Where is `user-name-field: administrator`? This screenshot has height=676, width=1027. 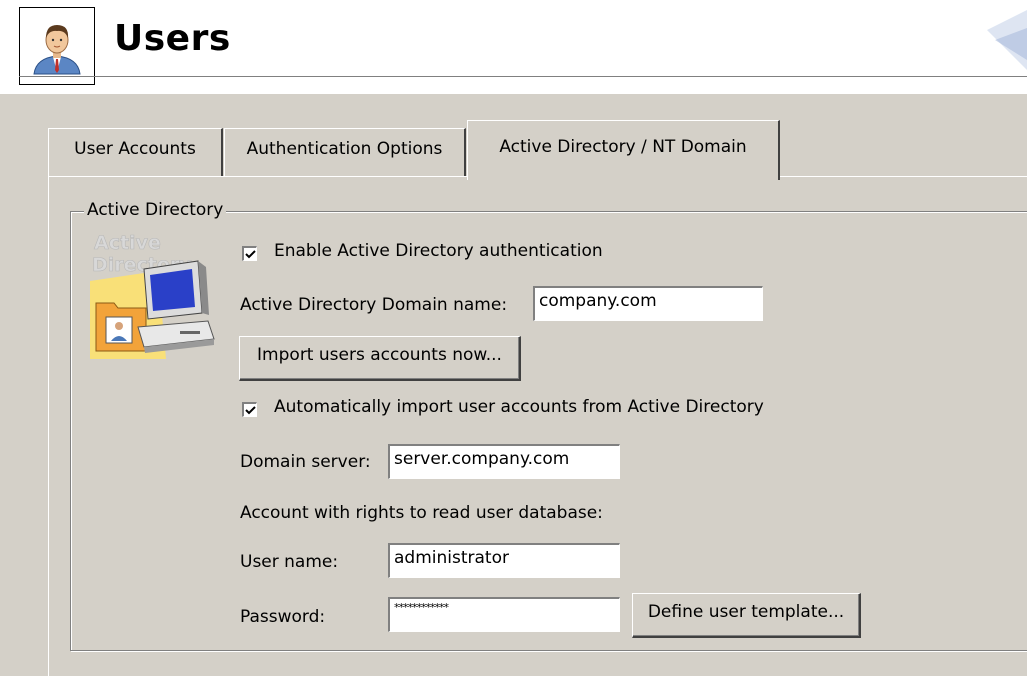 user-name-field: administrator is located at coordinates (504, 560).